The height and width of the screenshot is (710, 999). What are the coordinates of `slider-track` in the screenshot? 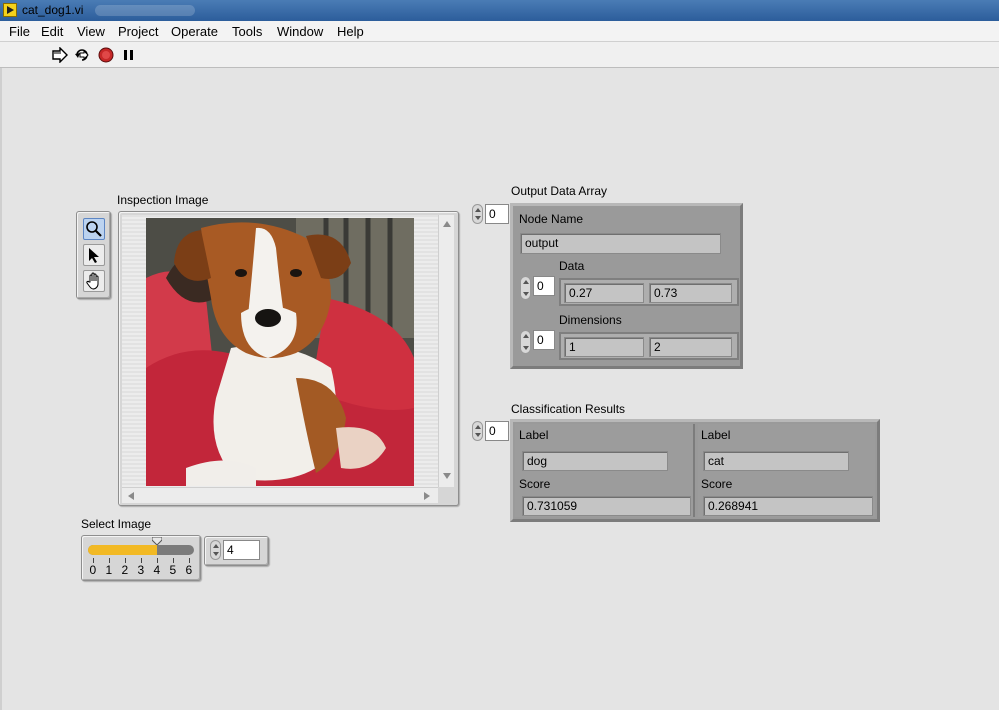 It's located at (141, 550).